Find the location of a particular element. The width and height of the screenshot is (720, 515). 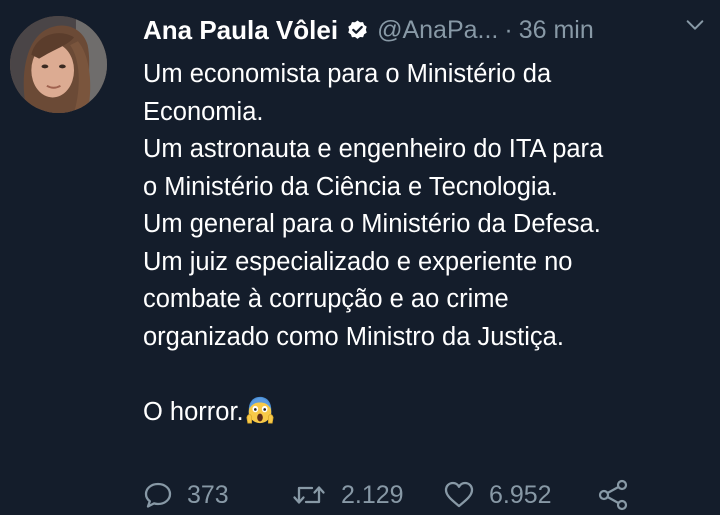

closing-text: O horror. is located at coordinates (193, 411).